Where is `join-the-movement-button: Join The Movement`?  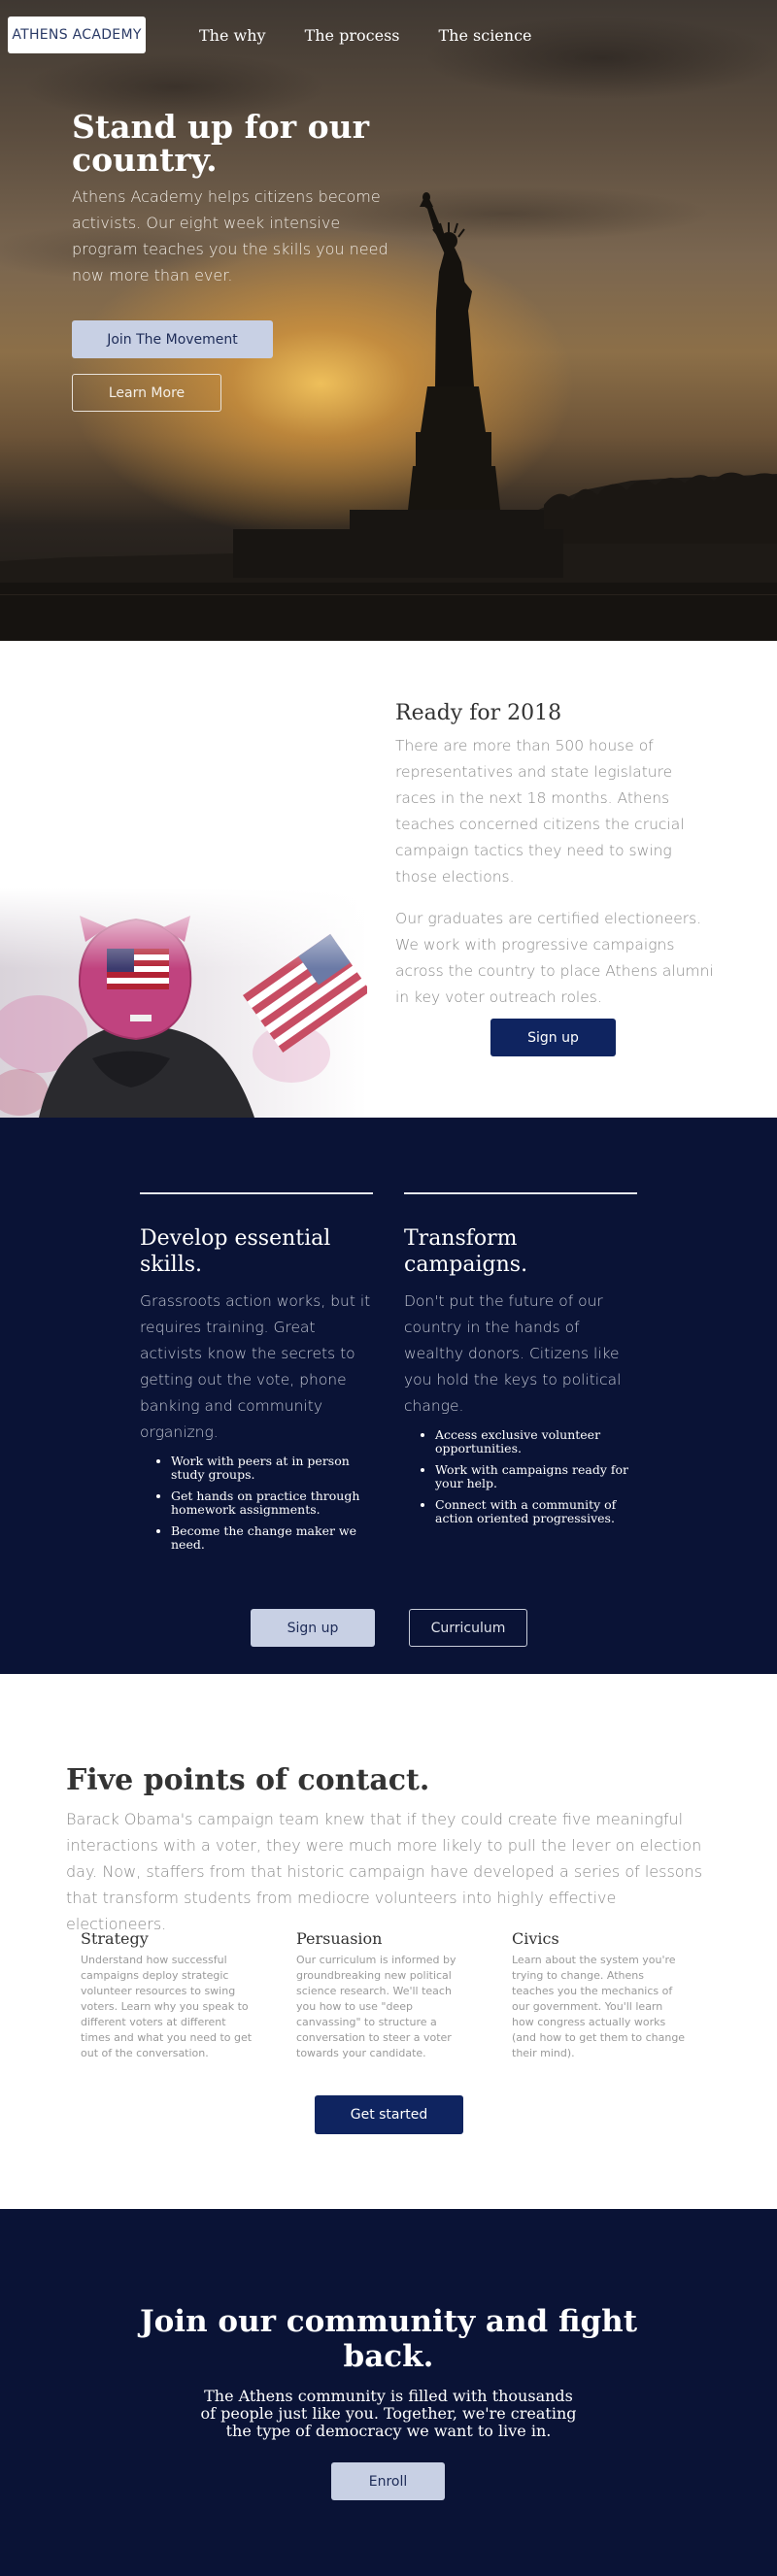
join-the-movement-button: Join The Movement is located at coordinates (172, 339).